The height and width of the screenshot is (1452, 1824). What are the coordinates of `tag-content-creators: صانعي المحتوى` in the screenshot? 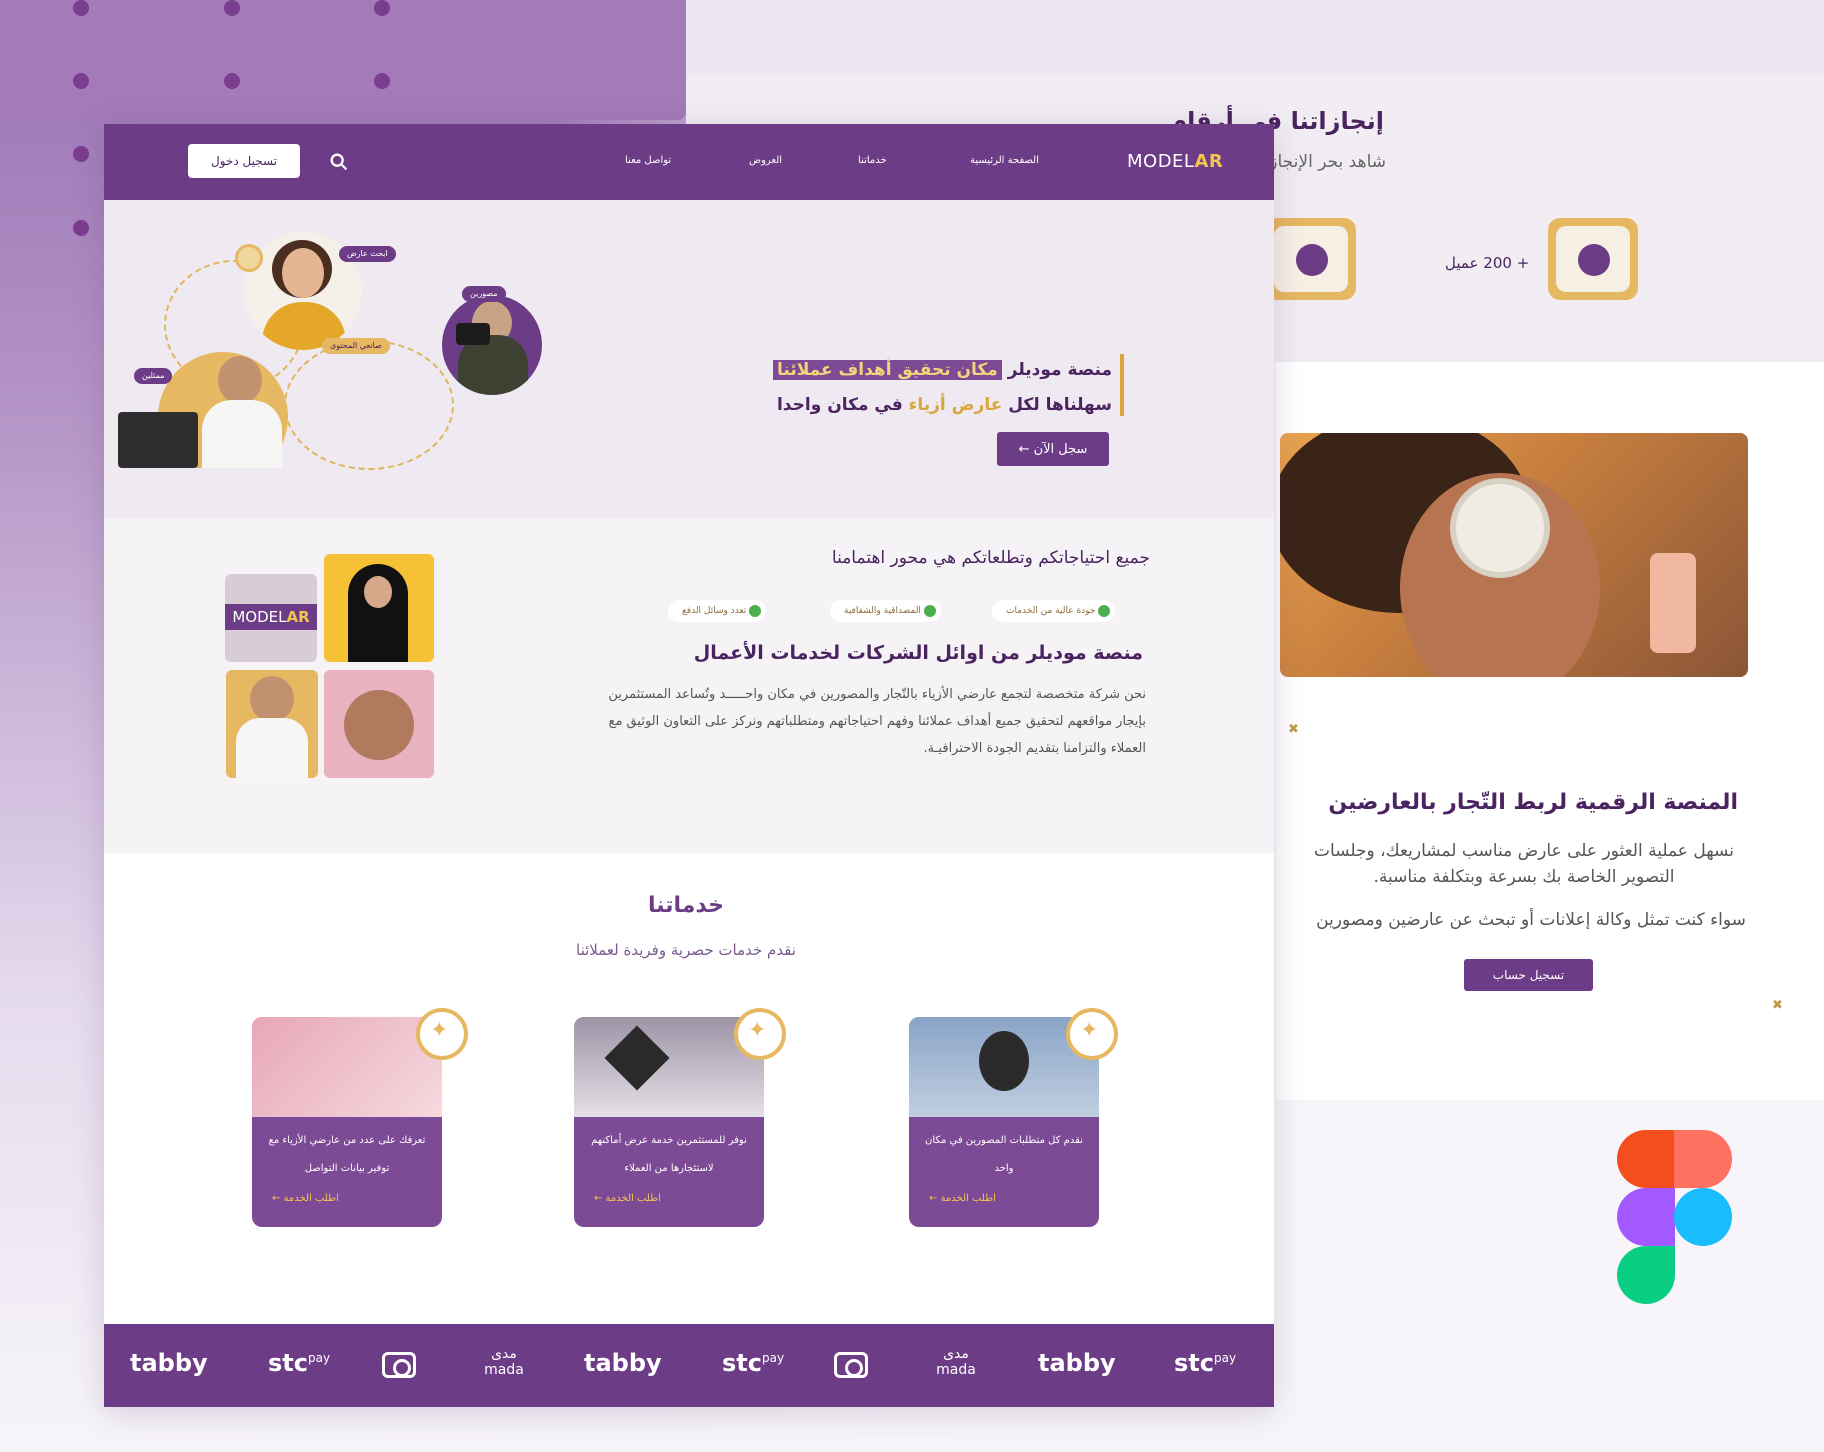 It's located at (356, 346).